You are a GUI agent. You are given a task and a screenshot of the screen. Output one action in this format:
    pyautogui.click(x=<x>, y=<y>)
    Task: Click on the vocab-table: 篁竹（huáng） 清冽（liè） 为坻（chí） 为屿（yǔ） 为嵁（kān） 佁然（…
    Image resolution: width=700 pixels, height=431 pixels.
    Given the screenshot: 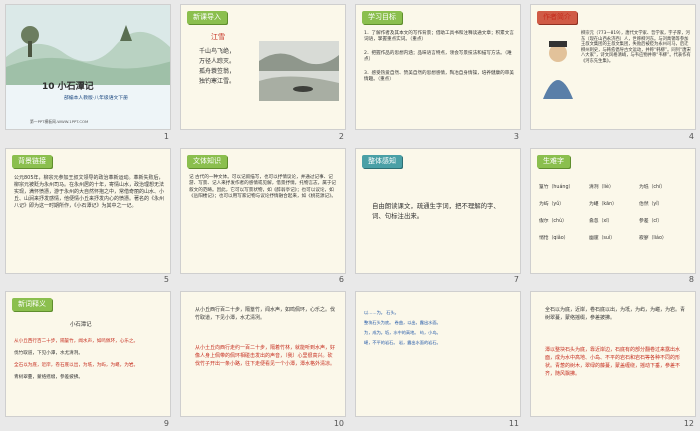 What is the action you would take?
    pyautogui.click(x=616, y=213)
    